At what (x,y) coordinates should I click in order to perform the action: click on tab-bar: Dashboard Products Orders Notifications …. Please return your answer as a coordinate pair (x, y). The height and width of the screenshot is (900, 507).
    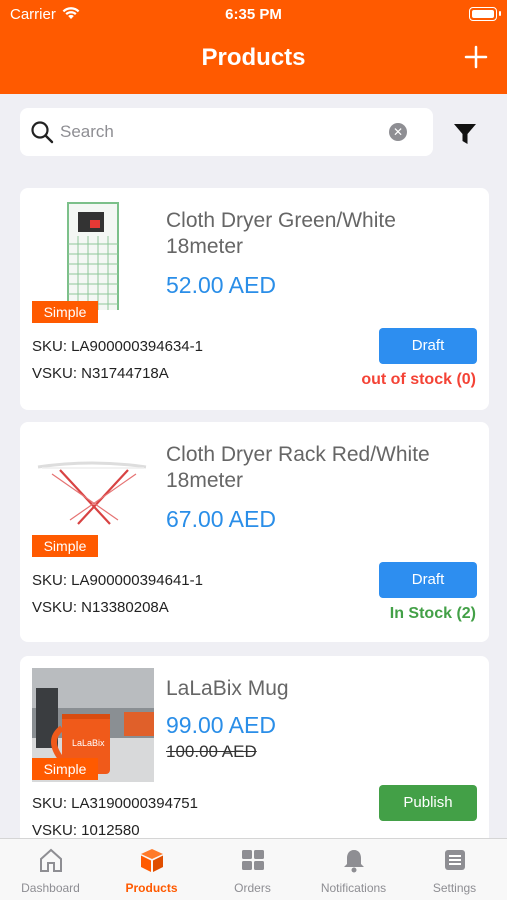
    Looking at the image, I should click on (253, 869).